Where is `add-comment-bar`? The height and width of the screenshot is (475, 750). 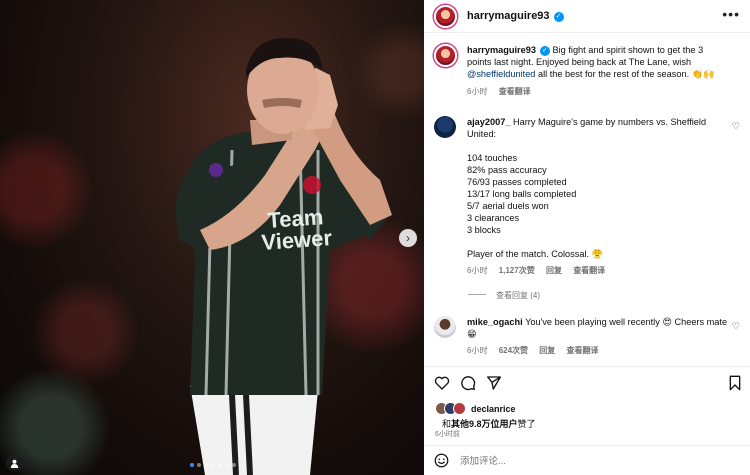
add-comment-bar is located at coordinates (587, 460).